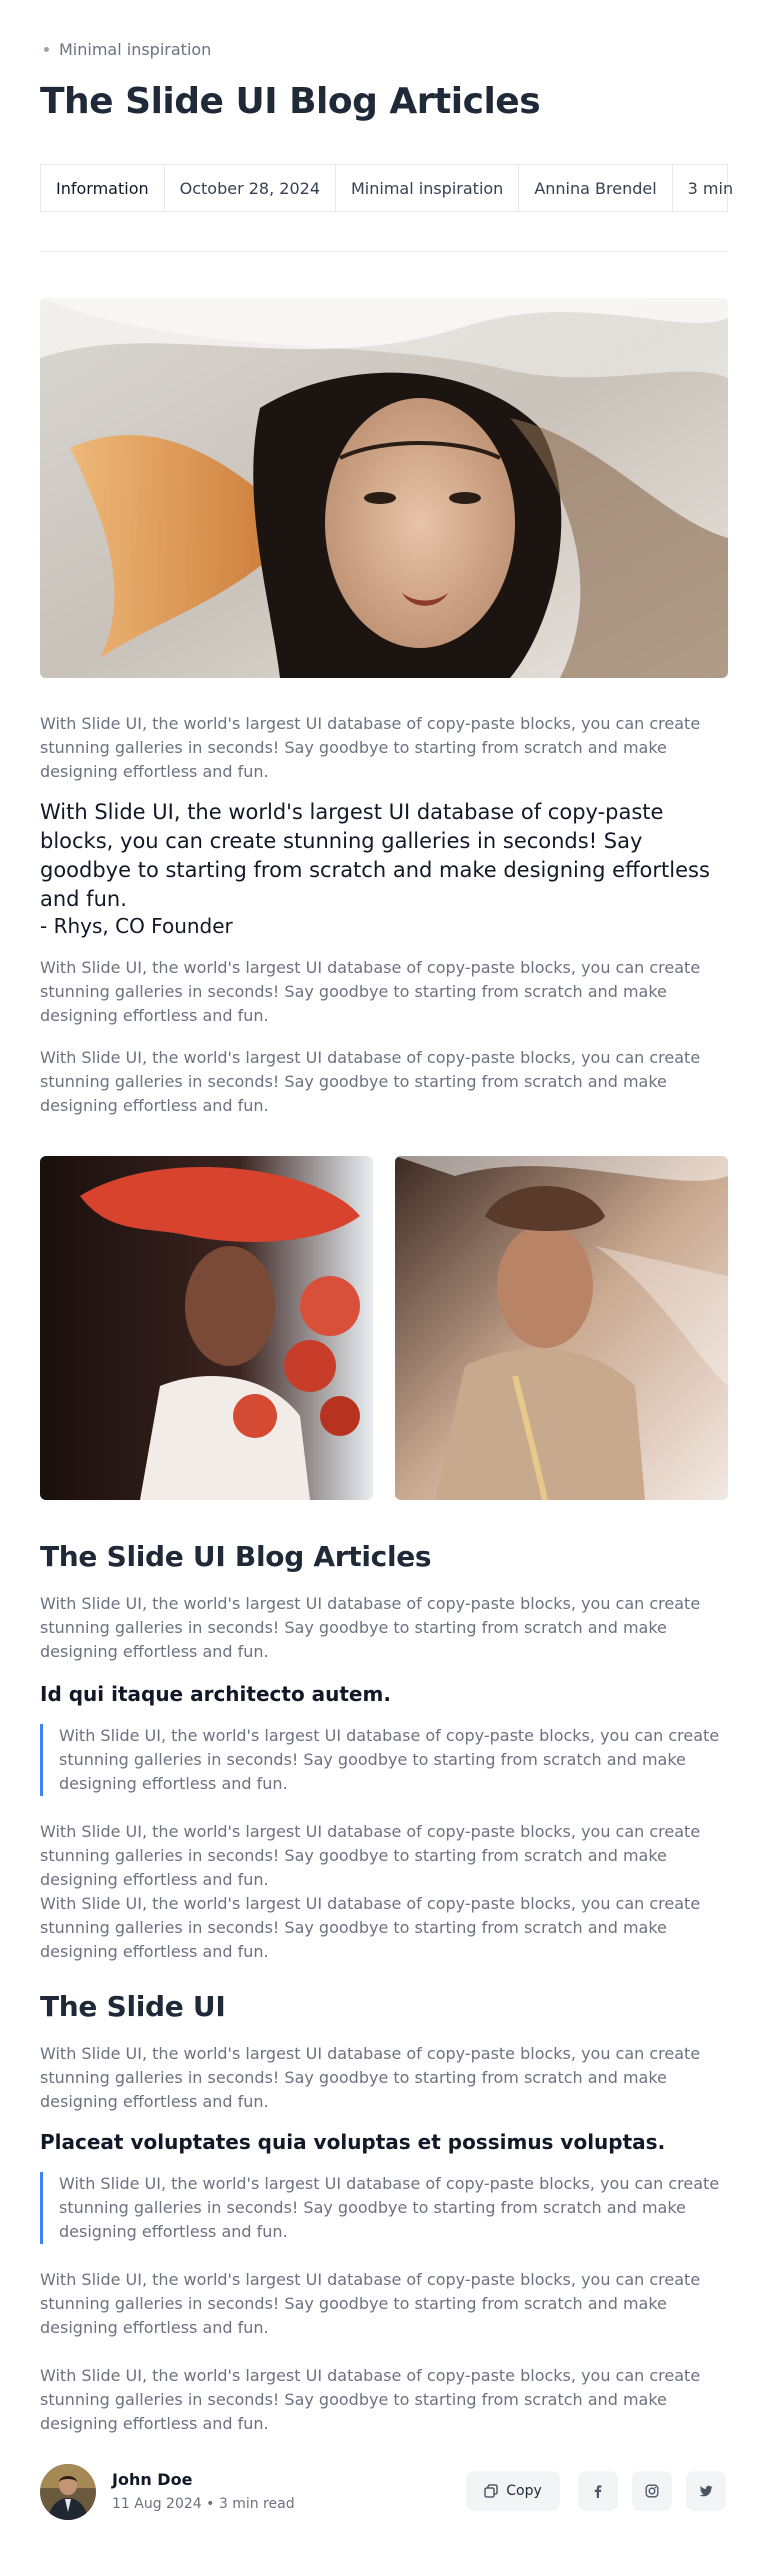  I want to click on section-heading: The Slide UI, so click(133, 2006).